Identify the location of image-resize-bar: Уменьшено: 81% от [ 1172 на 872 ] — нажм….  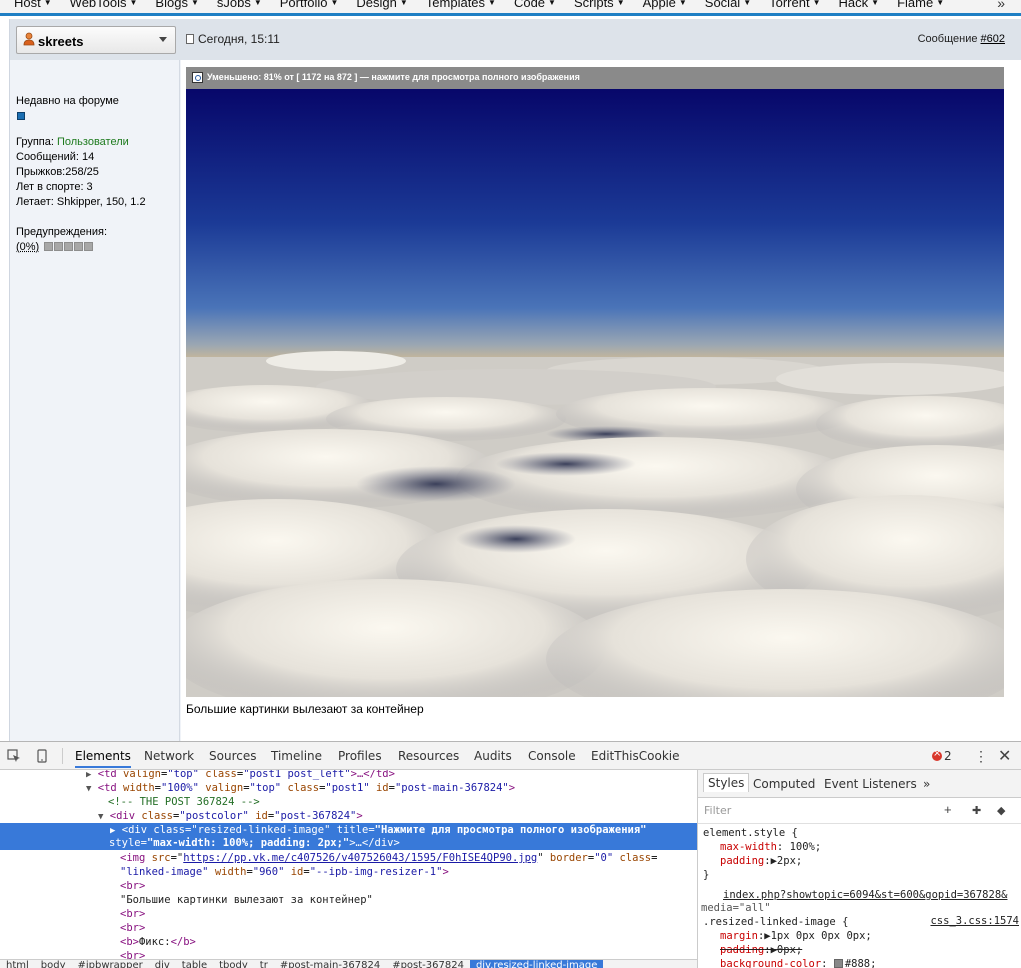
(595, 78).